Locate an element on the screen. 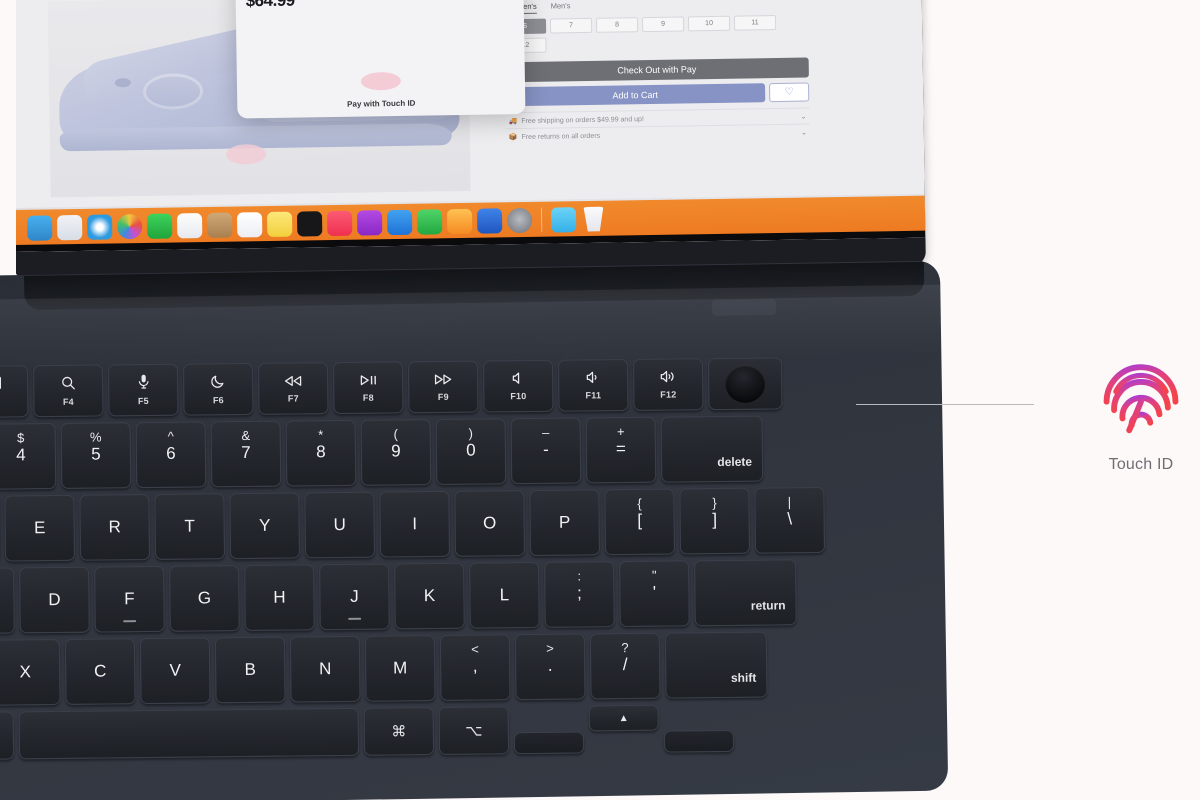  key-j: J is located at coordinates (354, 597).